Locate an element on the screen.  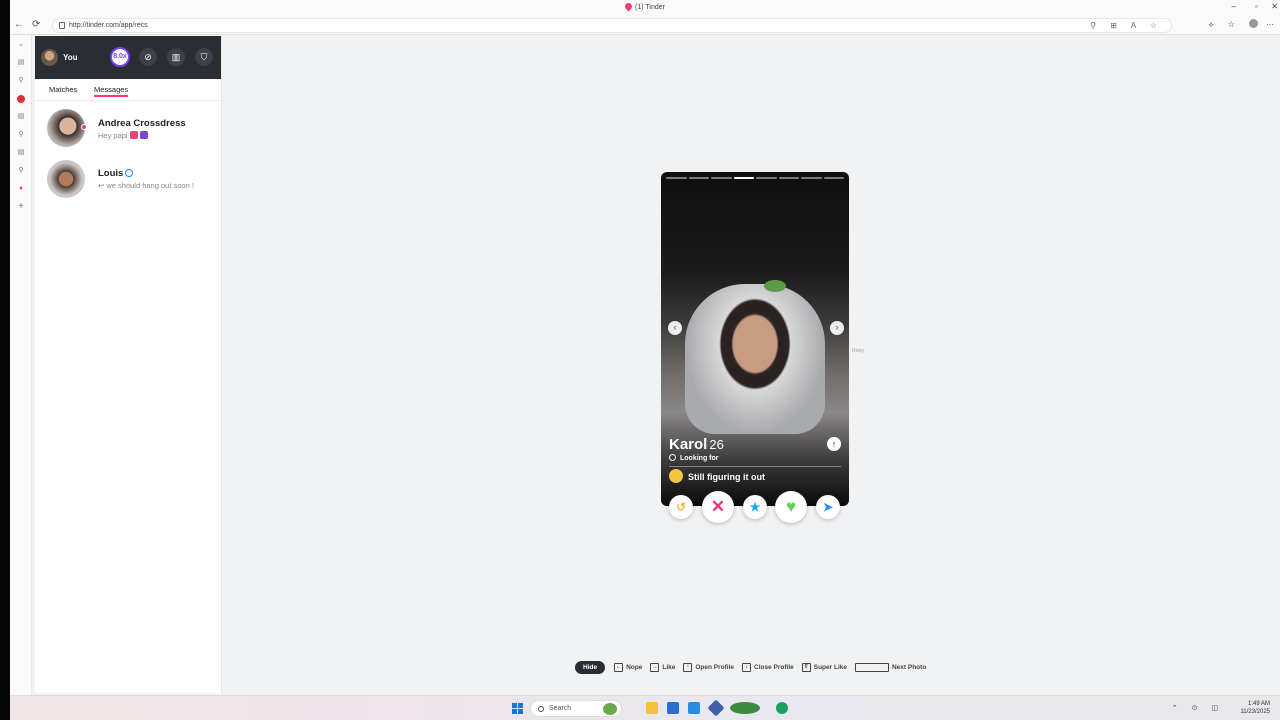
boost-button: ➤ is located at coordinates (828, 507).